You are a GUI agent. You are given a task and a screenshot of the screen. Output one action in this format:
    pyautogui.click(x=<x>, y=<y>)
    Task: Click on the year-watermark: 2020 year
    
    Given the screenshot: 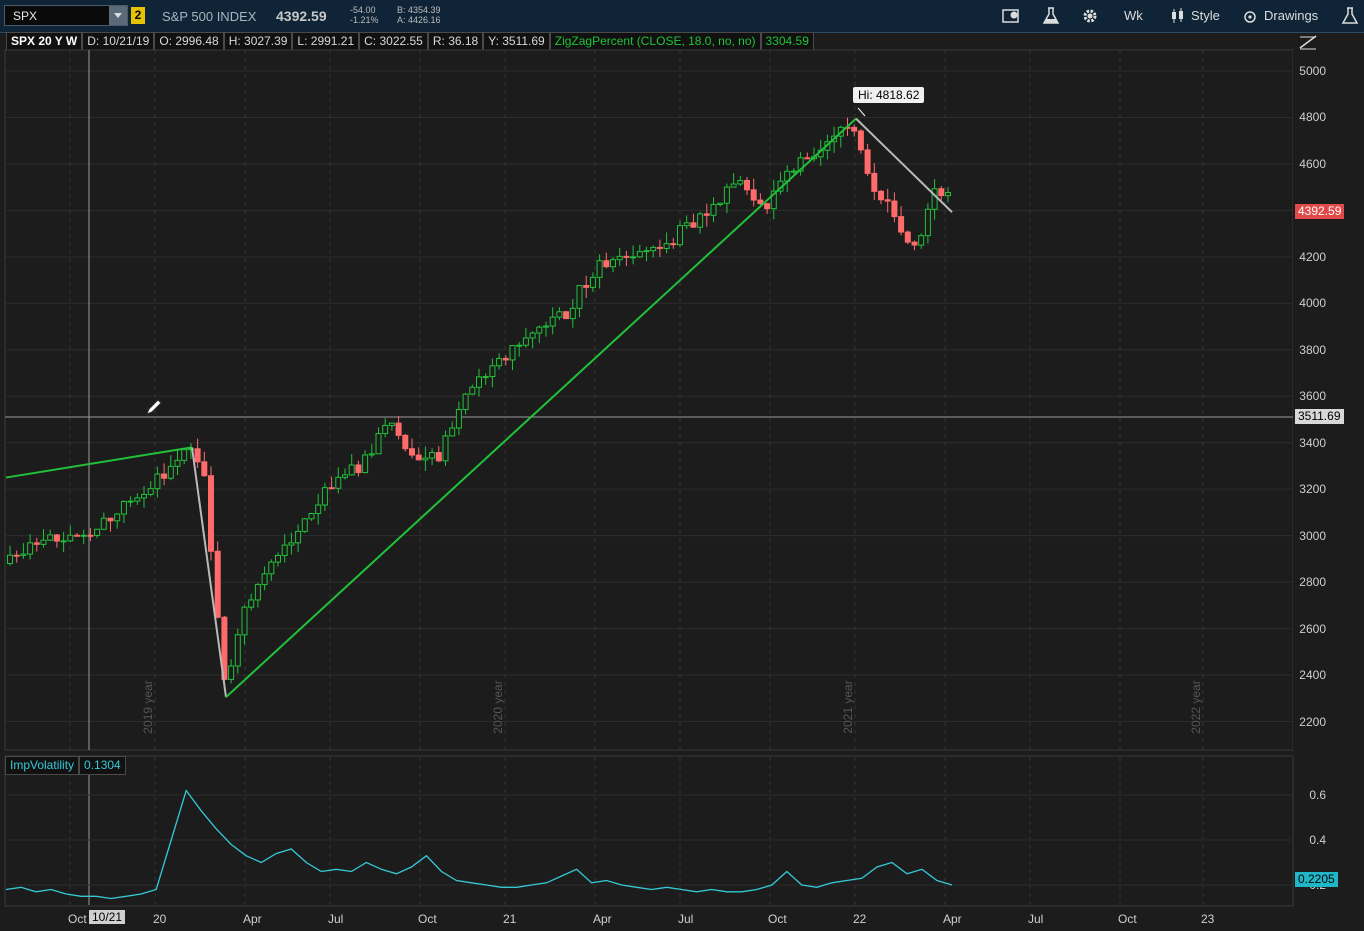 What is the action you would take?
    pyautogui.click(x=498, y=707)
    